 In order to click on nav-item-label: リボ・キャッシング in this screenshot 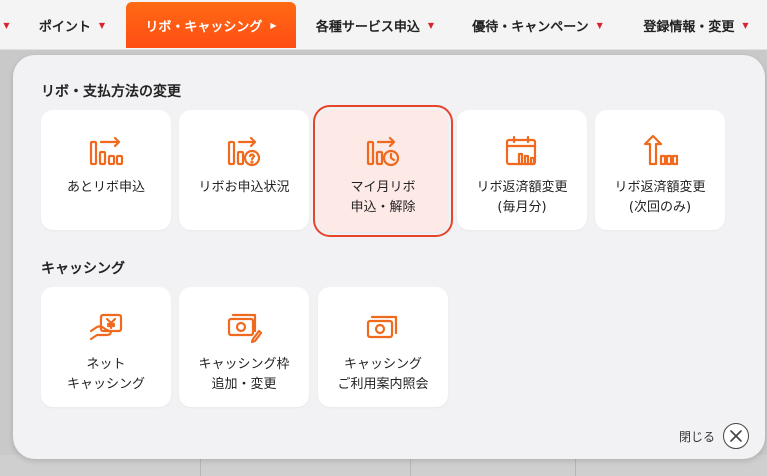, I will do `click(204, 27)`.